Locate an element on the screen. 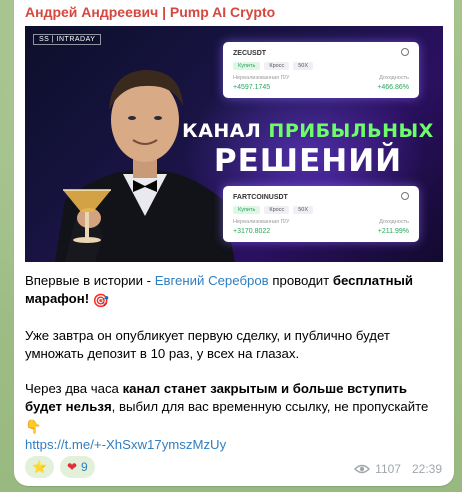  star-icon: ⭐ is located at coordinates (39, 467).